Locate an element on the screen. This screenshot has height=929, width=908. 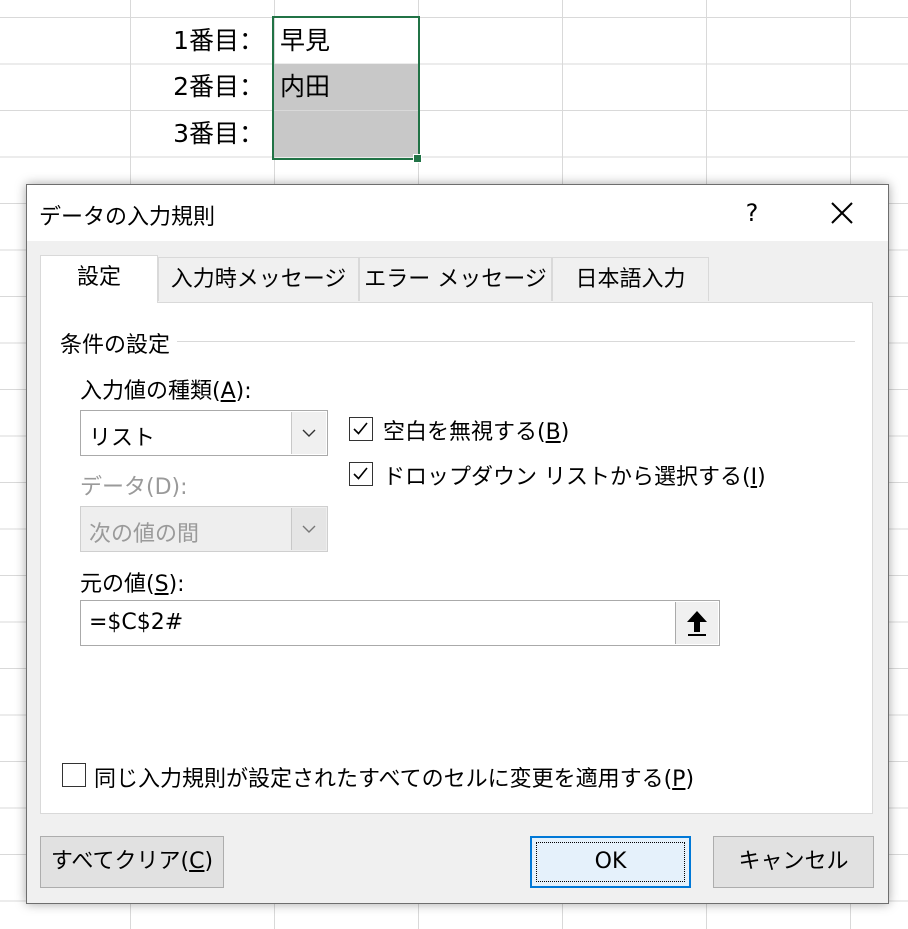
close-icon is located at coordinates (842, 213).